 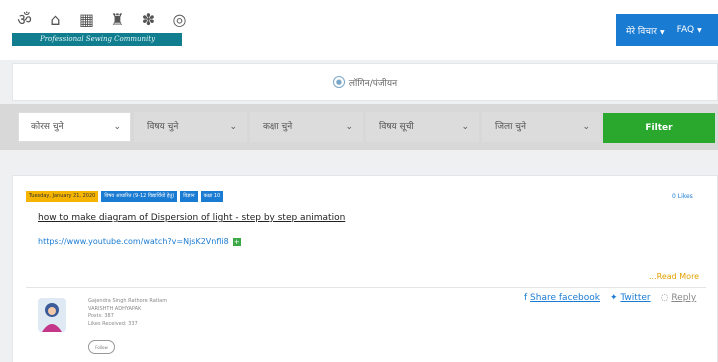 What do you see at coordinates (236, 241) in the screenshot?
I see `external-link-icon: +` at bounding box center [236, 241].